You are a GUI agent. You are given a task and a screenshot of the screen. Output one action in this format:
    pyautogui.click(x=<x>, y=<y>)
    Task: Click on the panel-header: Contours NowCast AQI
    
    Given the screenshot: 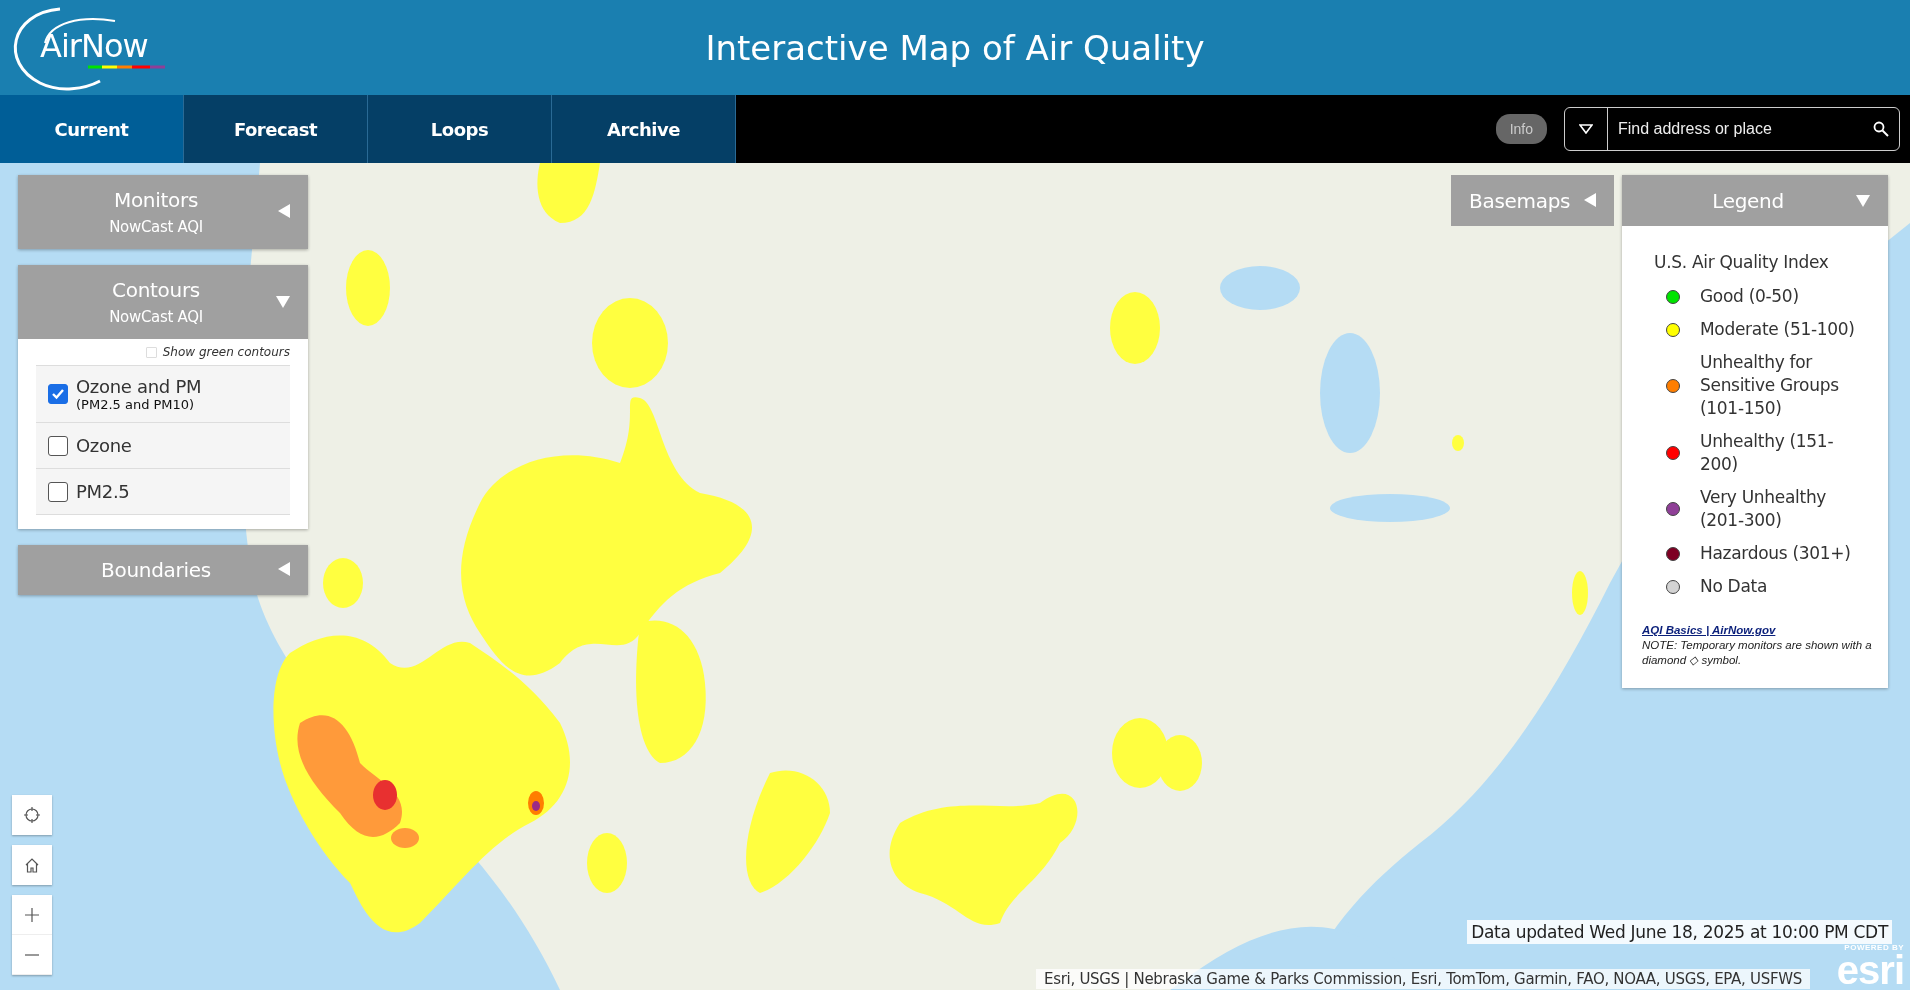 What is the action you would take?
    pyautogui.click(x=163, y=302)
    